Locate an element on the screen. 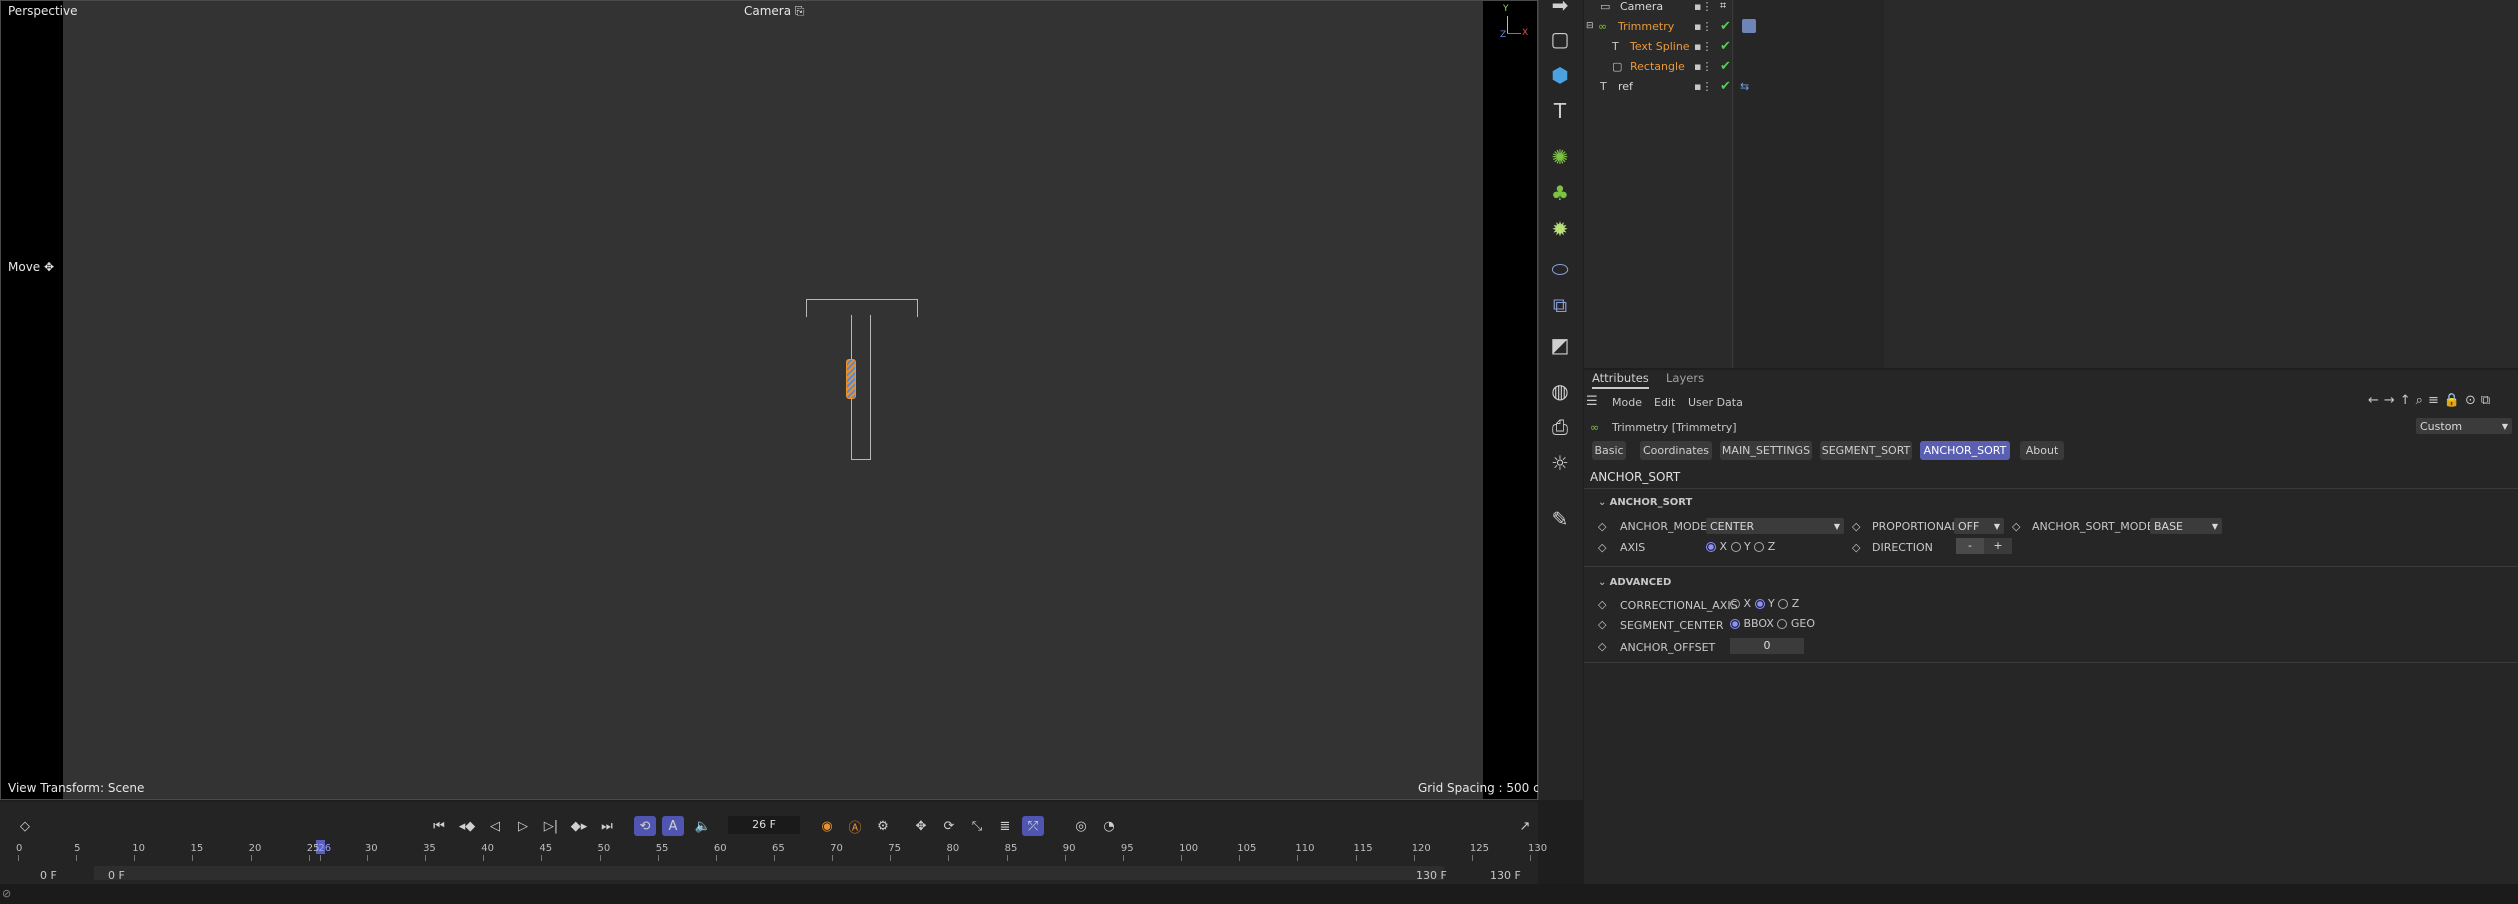 This screenshot has width=2518, height=904. scene-icon: ◩ is located at coordinates (1560, 345).